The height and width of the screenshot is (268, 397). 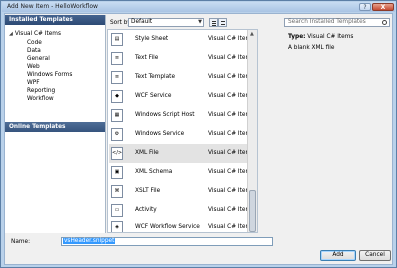 I want to click on text-file-icon: ≡, so click(x=117, y=58).